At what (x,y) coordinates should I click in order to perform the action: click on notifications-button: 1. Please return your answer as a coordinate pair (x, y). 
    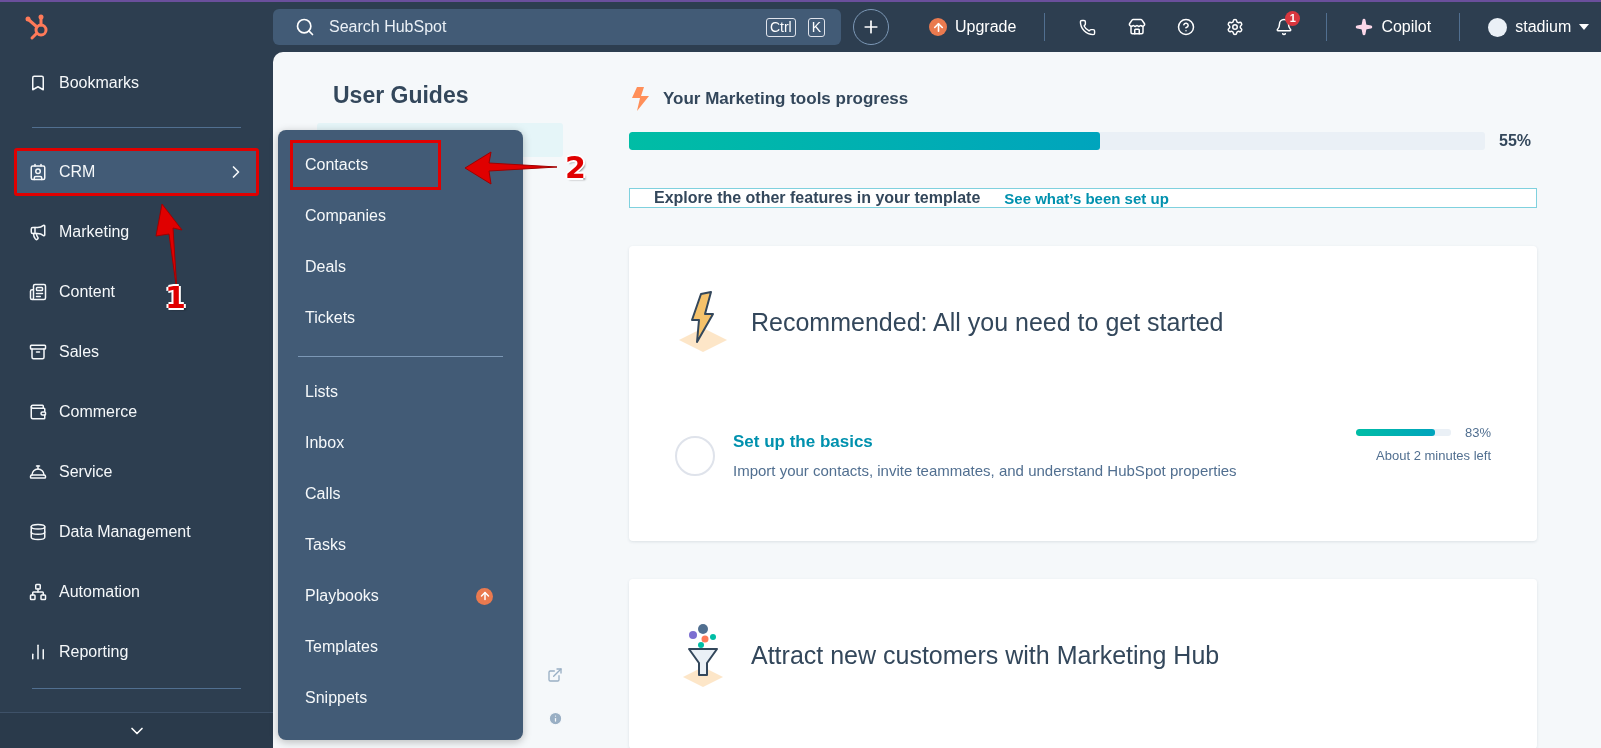
    Looking at the image, I should click on (1284, 27).